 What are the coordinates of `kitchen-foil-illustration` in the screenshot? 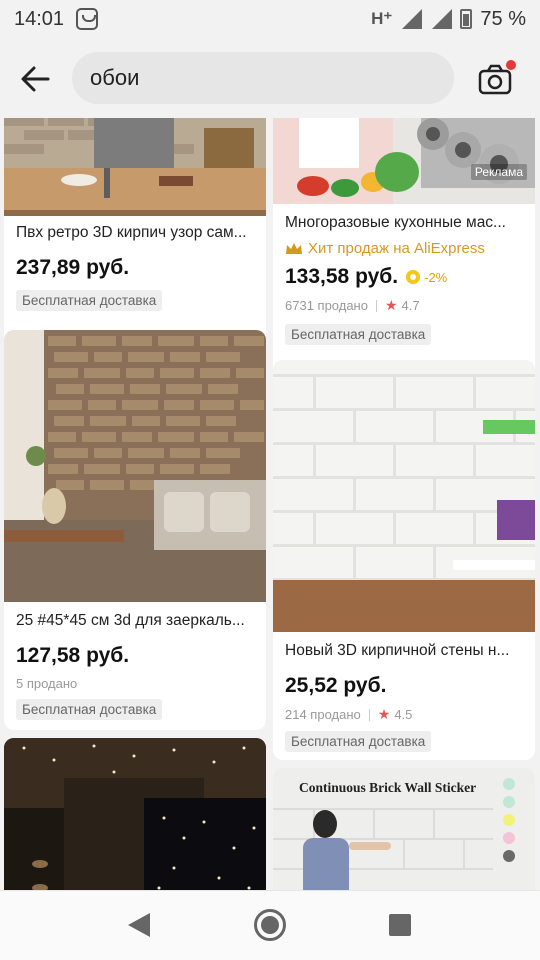 It's located at (404, 161).